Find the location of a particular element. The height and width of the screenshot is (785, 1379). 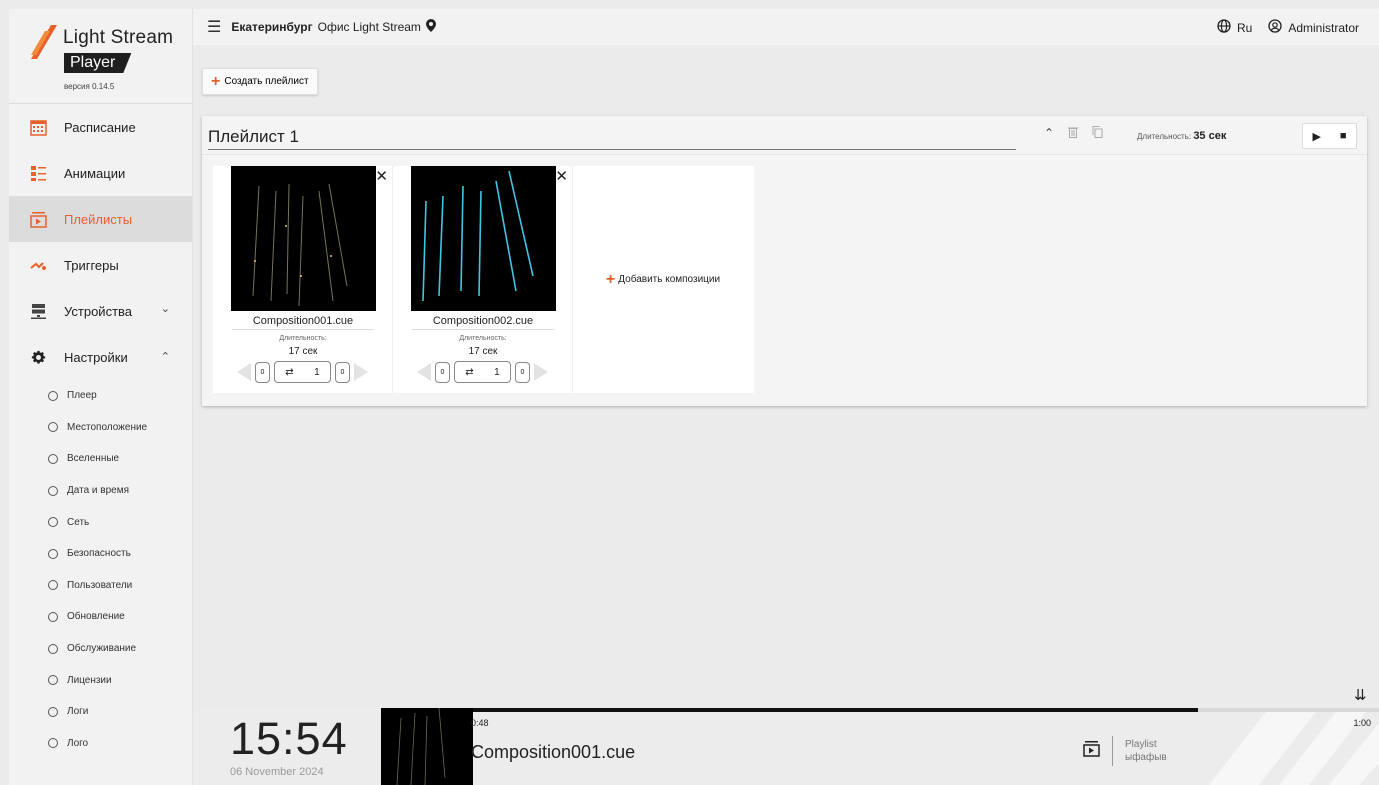

settings-item-label: Лицензии is located at coordinates (89, 680).